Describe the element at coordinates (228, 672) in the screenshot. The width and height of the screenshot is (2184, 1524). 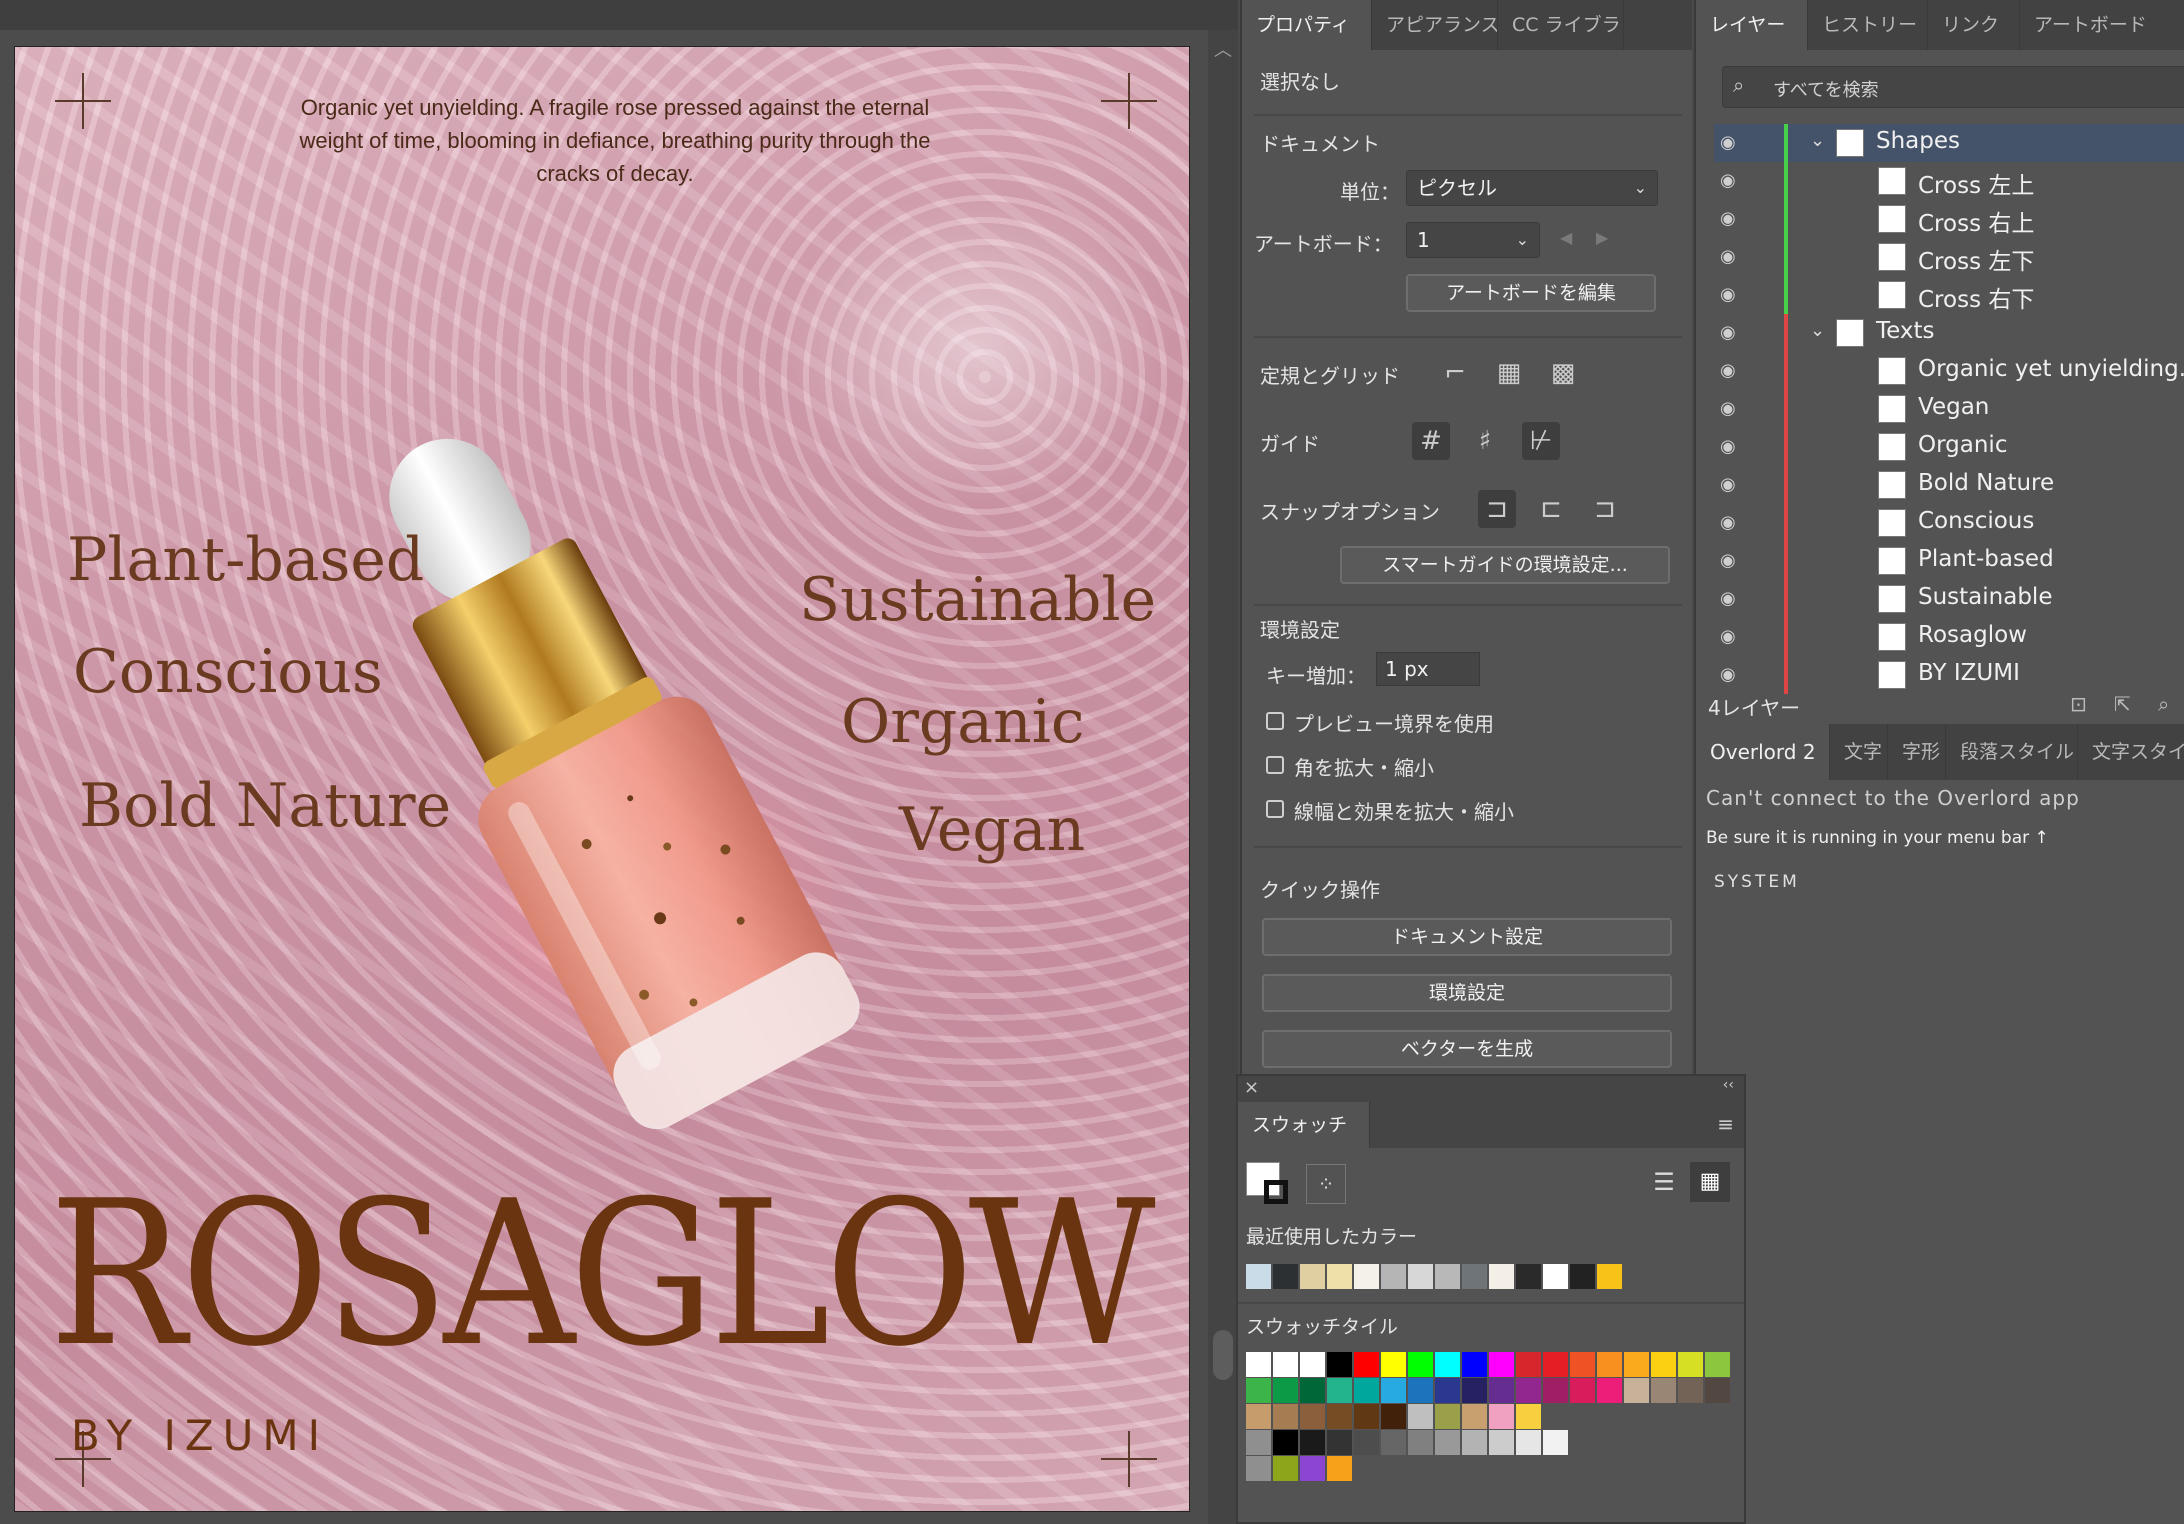
I see `word-conscious: Conscious` at that location.